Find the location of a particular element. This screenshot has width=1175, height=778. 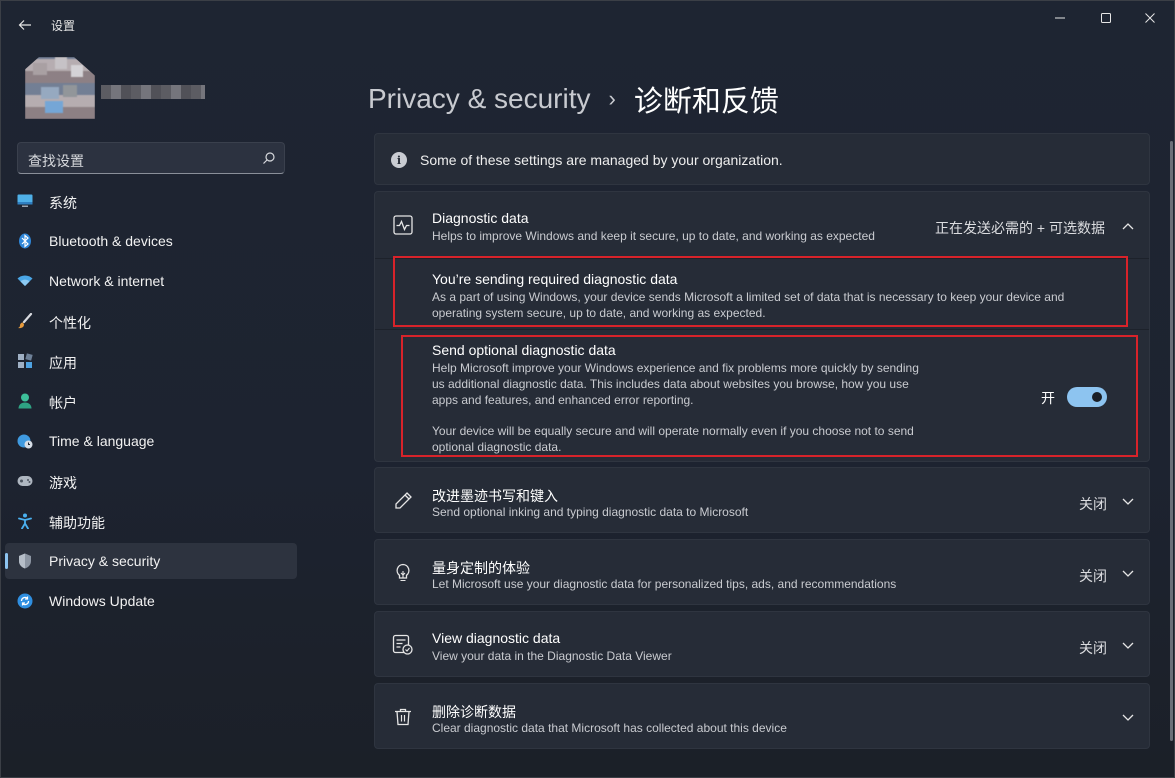

maximize-button is located at coordinates (1106, 18).